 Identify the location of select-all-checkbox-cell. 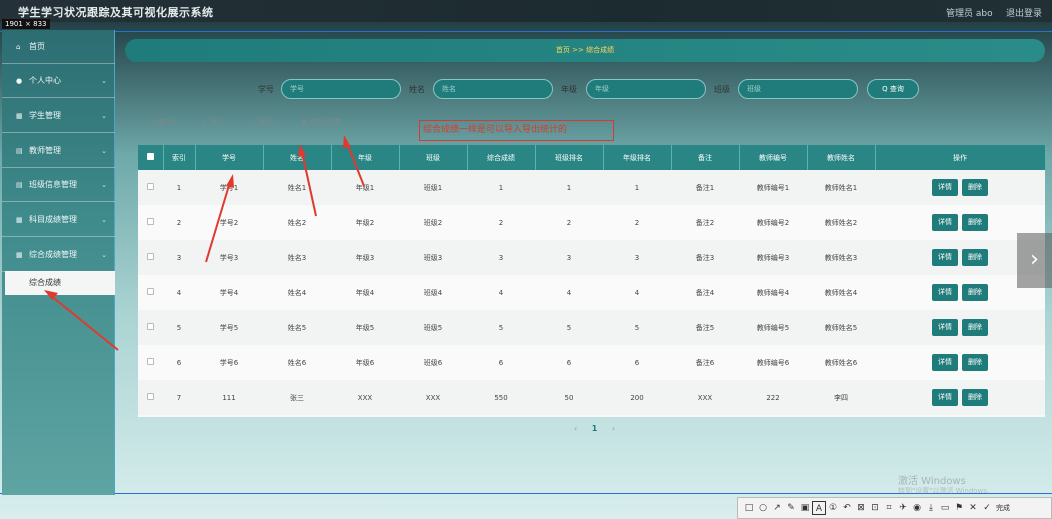
(151, 157).